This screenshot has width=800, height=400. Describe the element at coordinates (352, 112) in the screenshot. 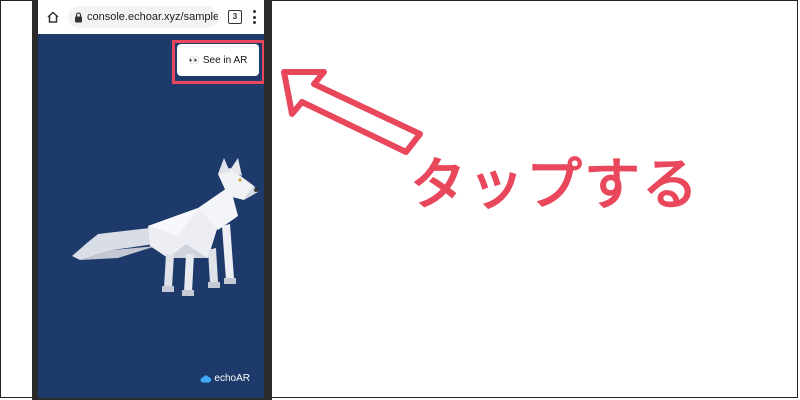

I see `pointer-arrow-icon` at that location.